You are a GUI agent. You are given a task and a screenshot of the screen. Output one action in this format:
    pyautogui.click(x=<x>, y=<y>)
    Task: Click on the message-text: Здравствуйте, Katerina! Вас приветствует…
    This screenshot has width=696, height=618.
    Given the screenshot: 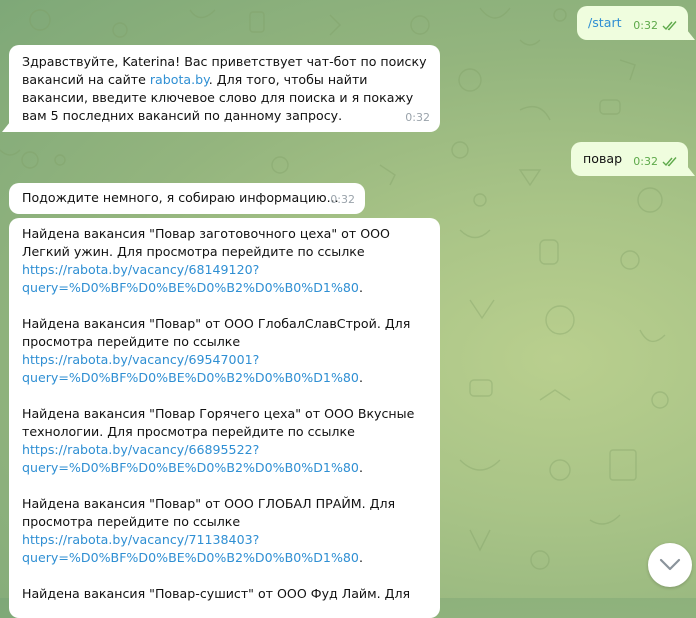 What is the action you would take?
    pyautogui.click(x=224, y=88)
    